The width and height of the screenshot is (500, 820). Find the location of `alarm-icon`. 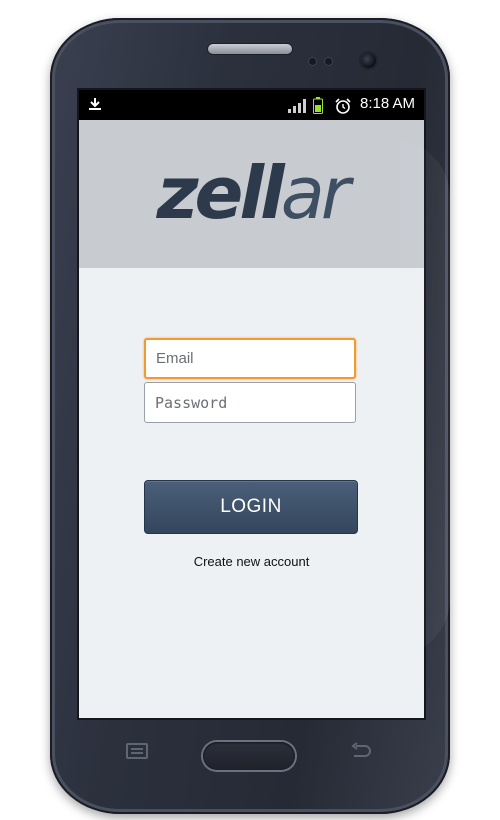

alarm-icon is located at coordinates (343, 106).